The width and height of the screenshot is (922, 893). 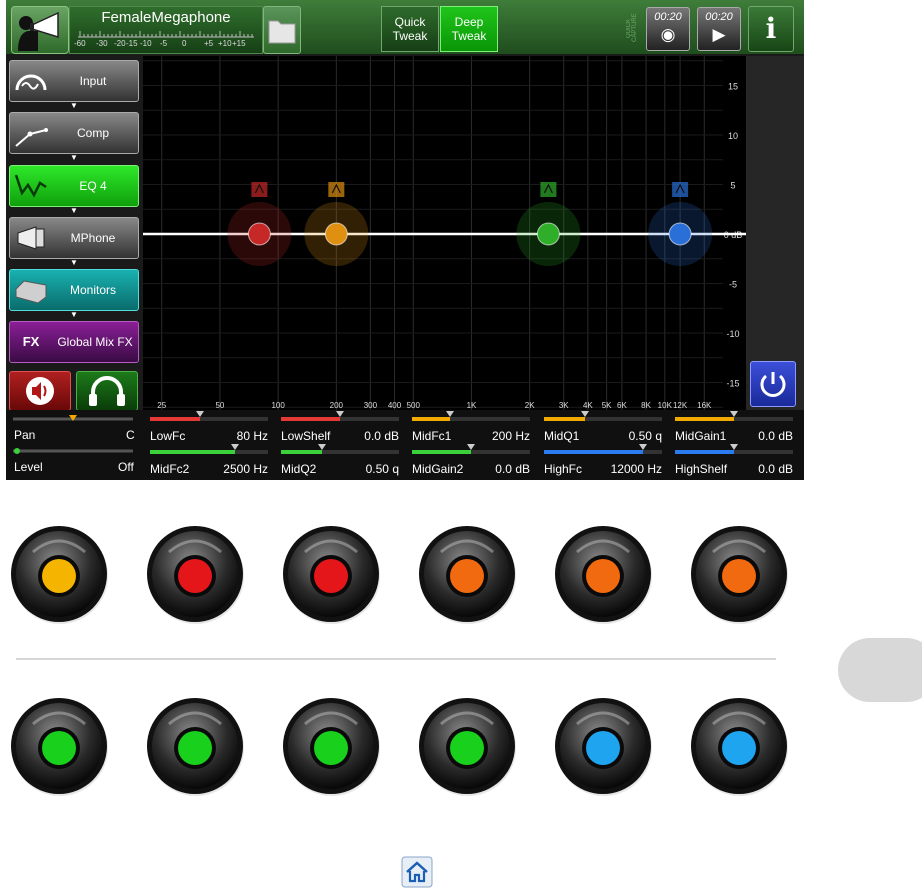 What do you see at coordinates (410, 29) in the screenshot?
I see `quick-tweak-button: Quick Tweak` at bounding box center [410, 29].